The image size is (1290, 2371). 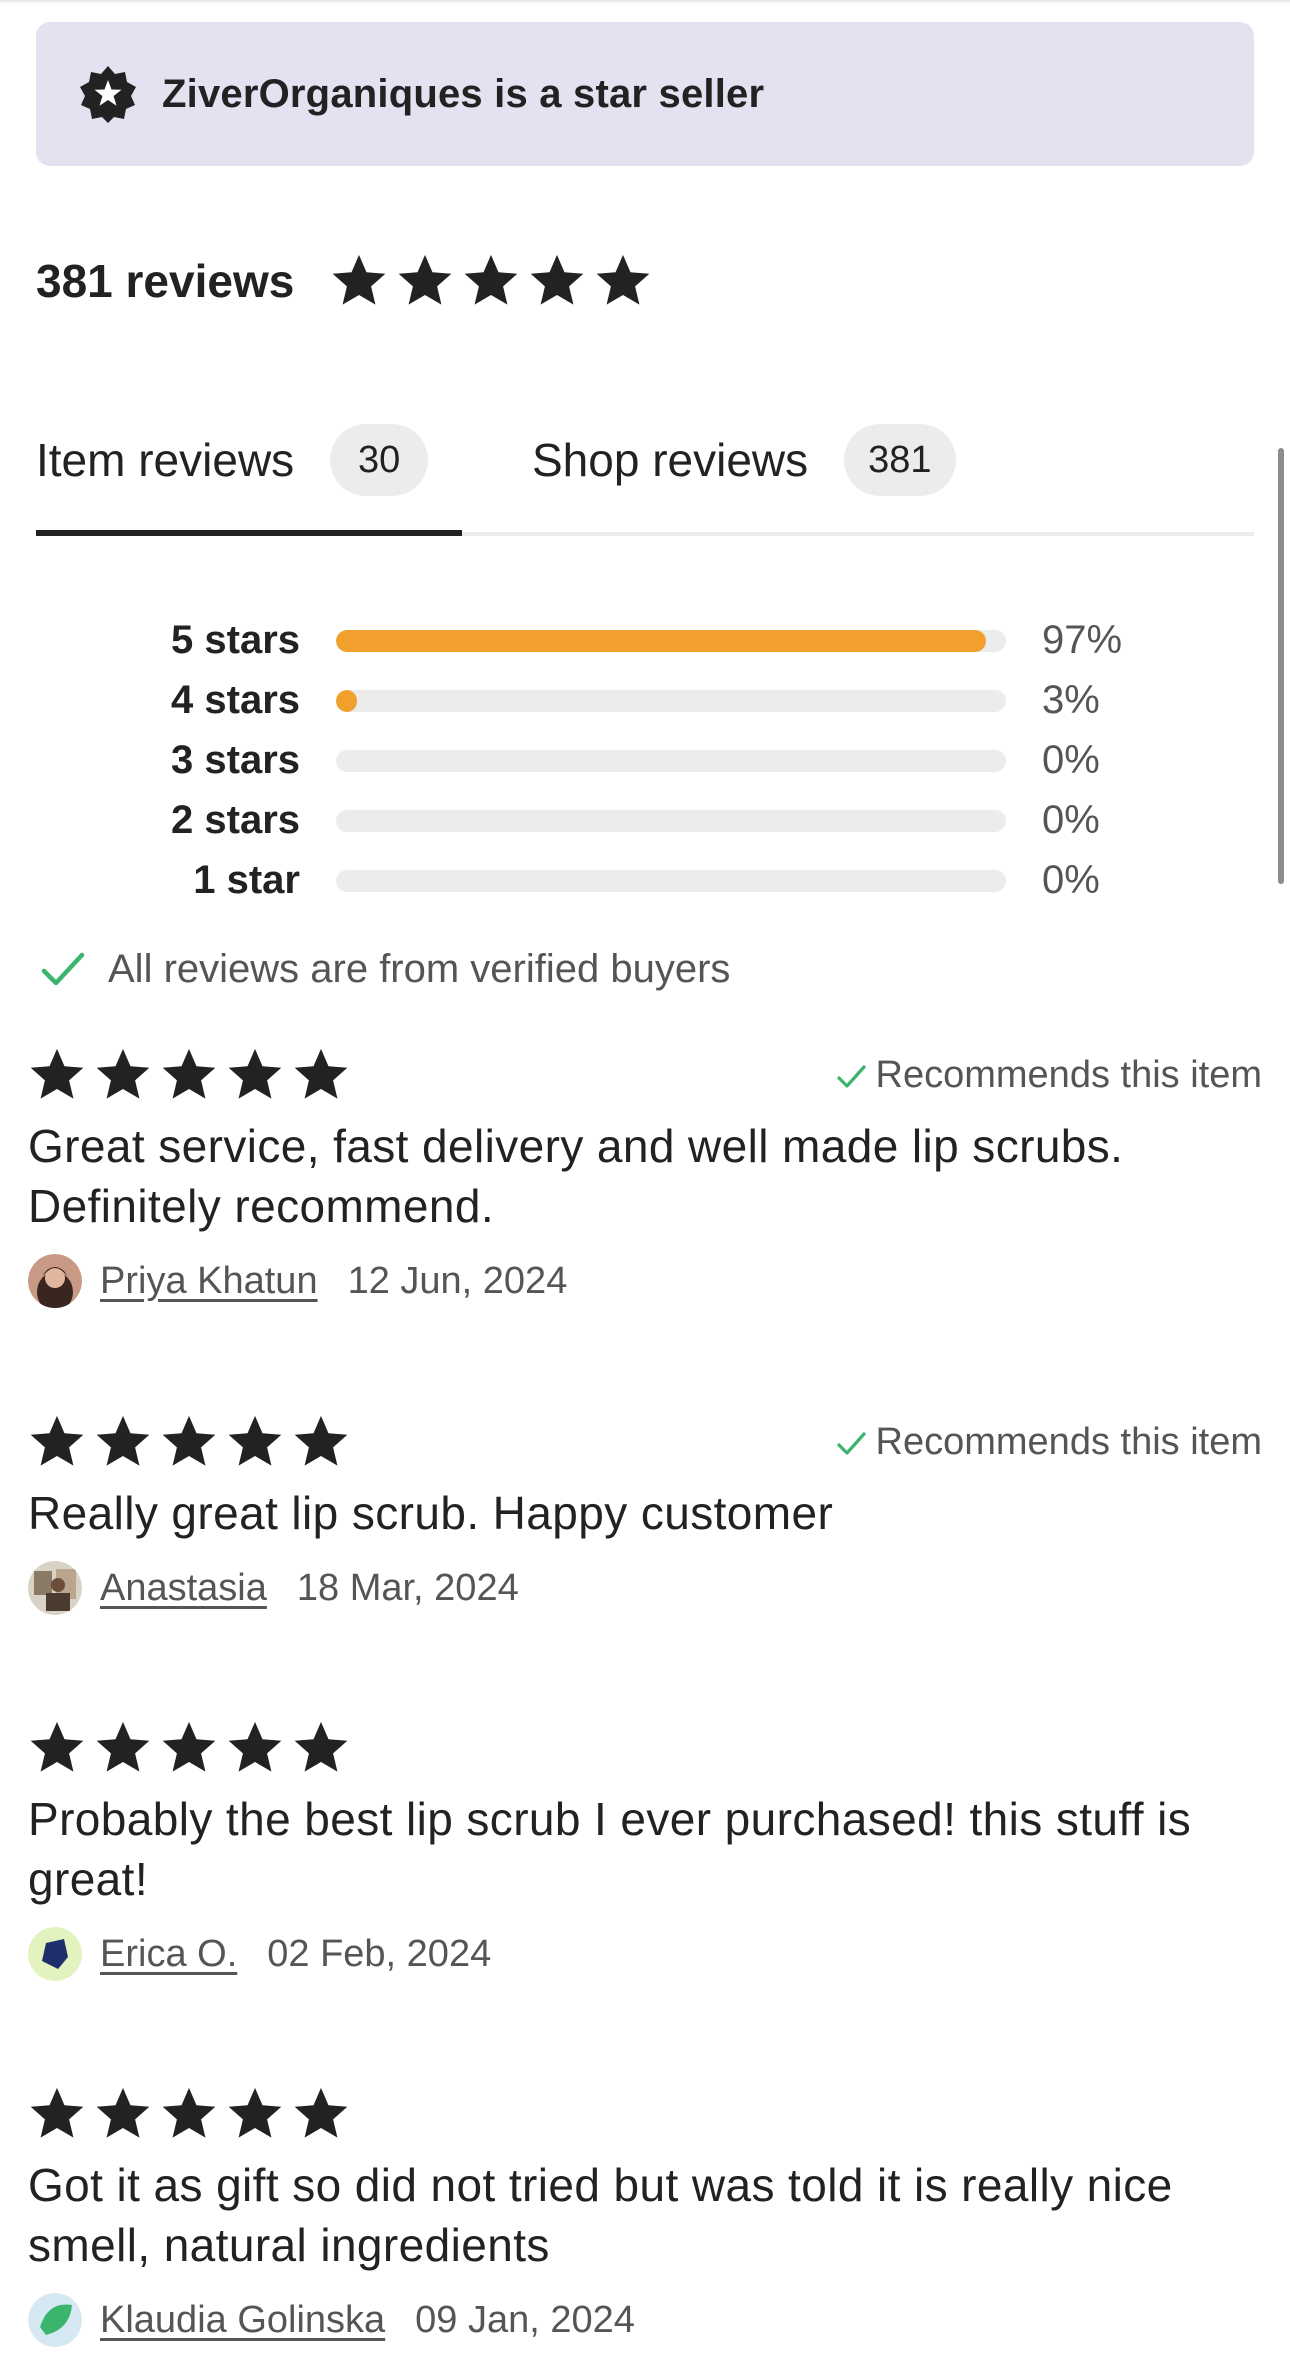 What do you see at coordinates (235, 820) in the screenshot?
I see `histogram-label: 2 stars` at bounding box center [235, 820].